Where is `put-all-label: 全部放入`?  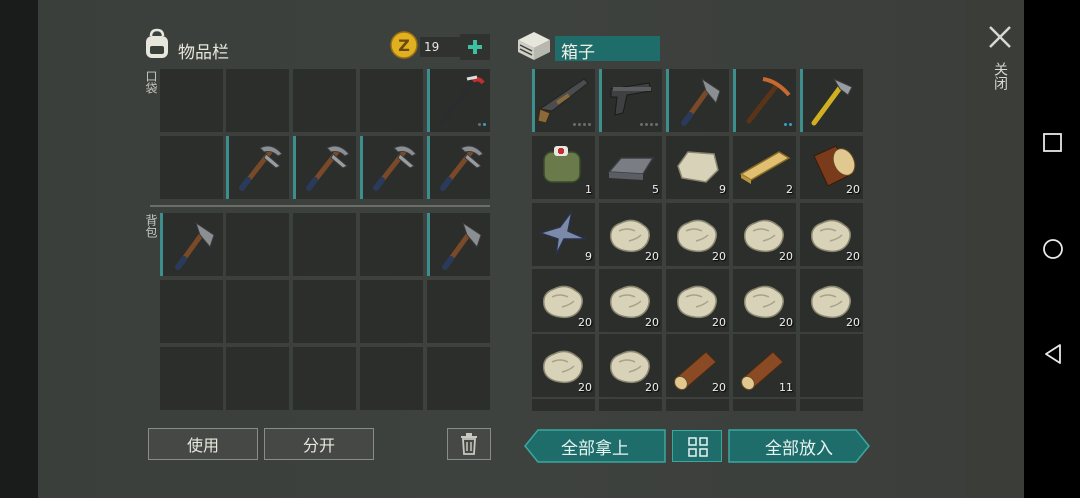 put-all-label: 全部放入 is located at coordinates (799, 448).